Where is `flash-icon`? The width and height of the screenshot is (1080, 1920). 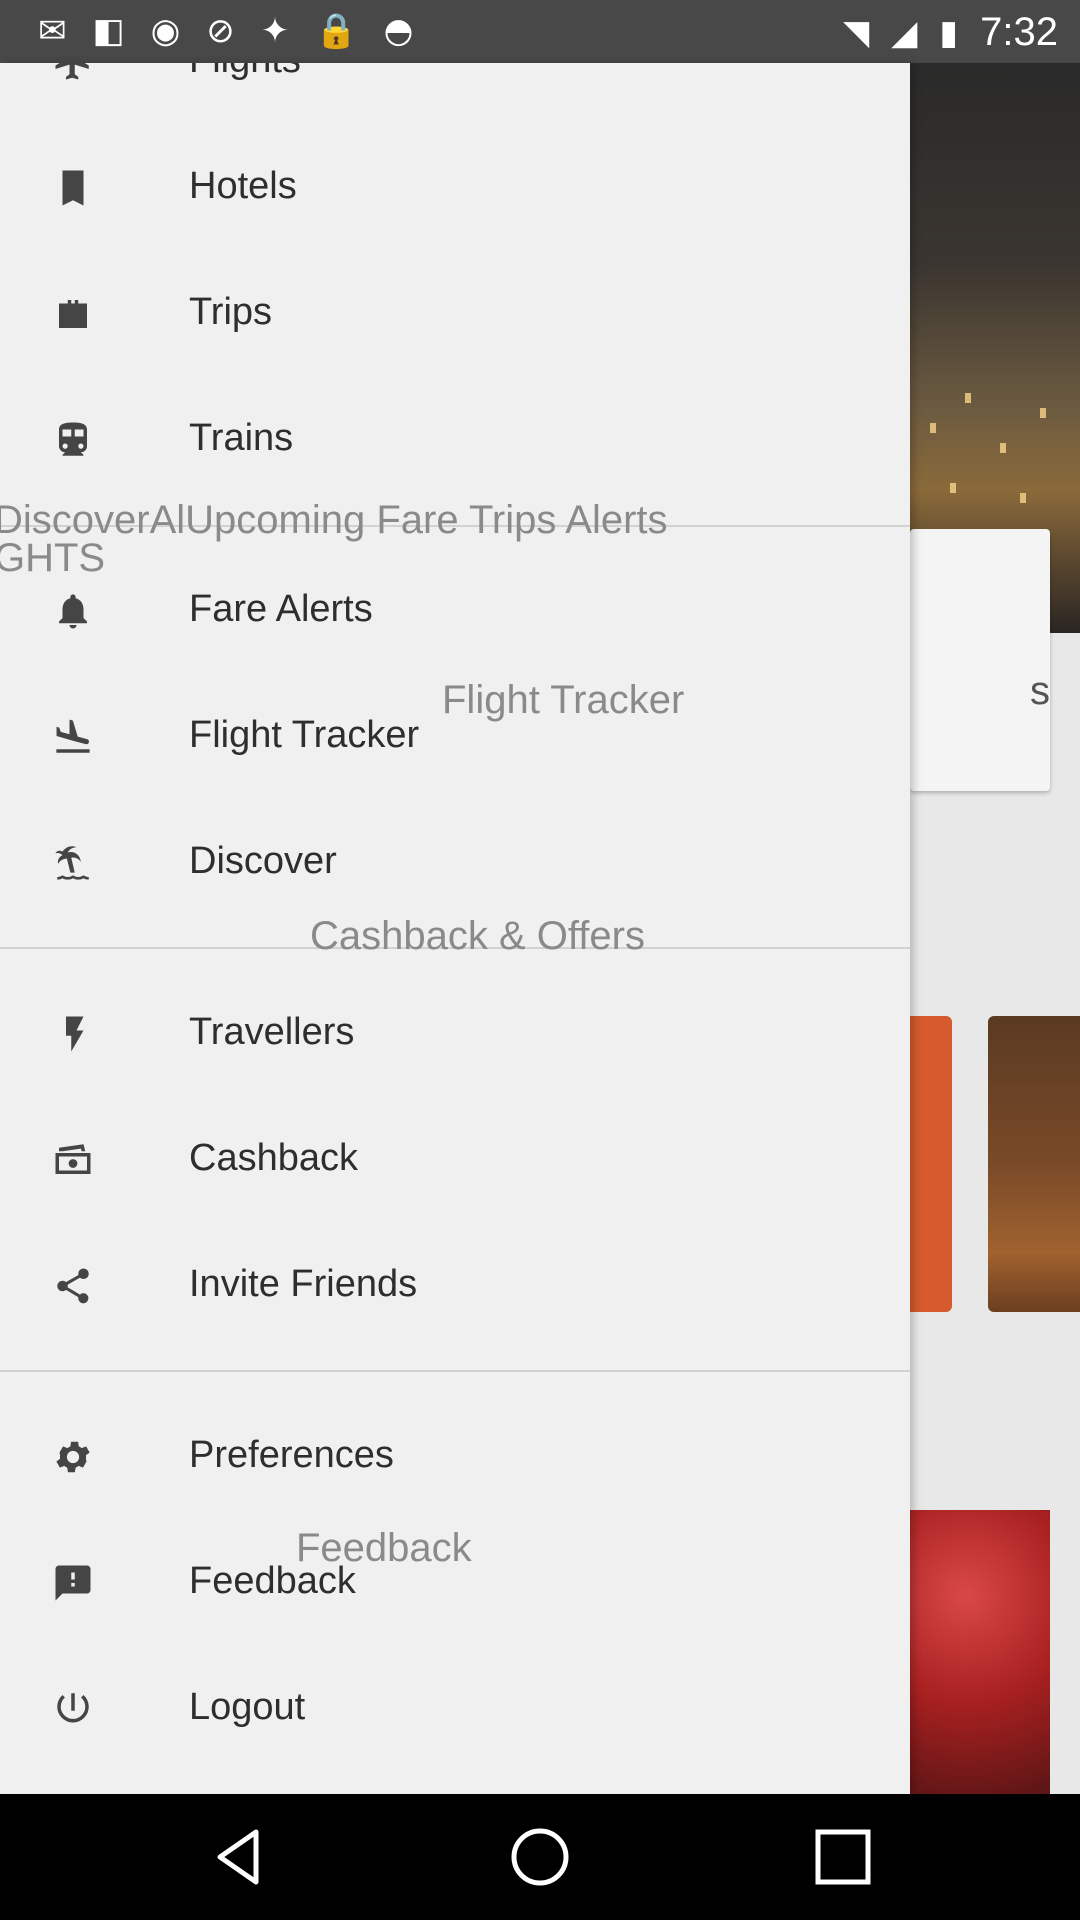 flash-icon is located at coordinates (73, 1034).